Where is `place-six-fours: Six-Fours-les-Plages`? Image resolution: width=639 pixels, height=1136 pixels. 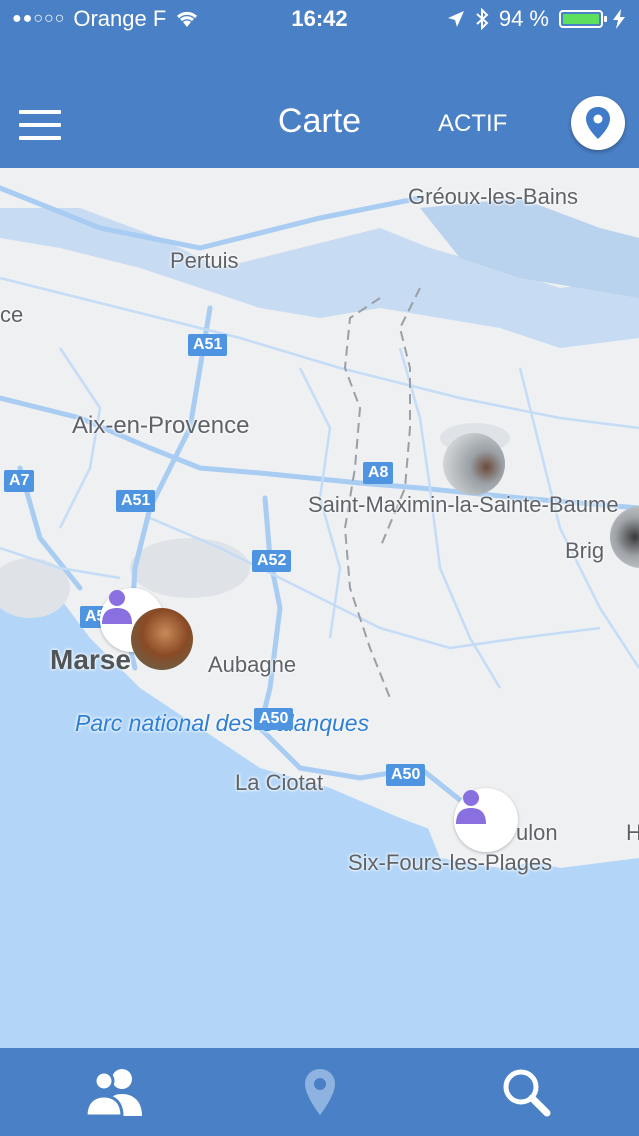 place-six-fours: Six-Fours-les-Plages is located at coordinates (450, 862).